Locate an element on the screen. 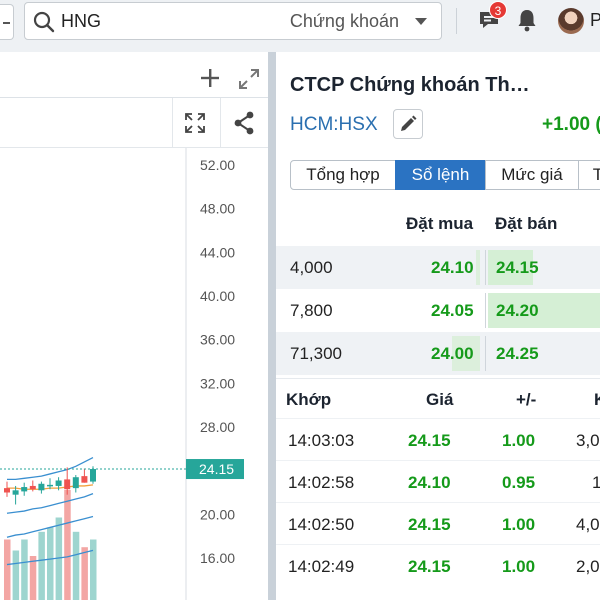  bid-price: 24.00 is located at coordinates (452, 354).